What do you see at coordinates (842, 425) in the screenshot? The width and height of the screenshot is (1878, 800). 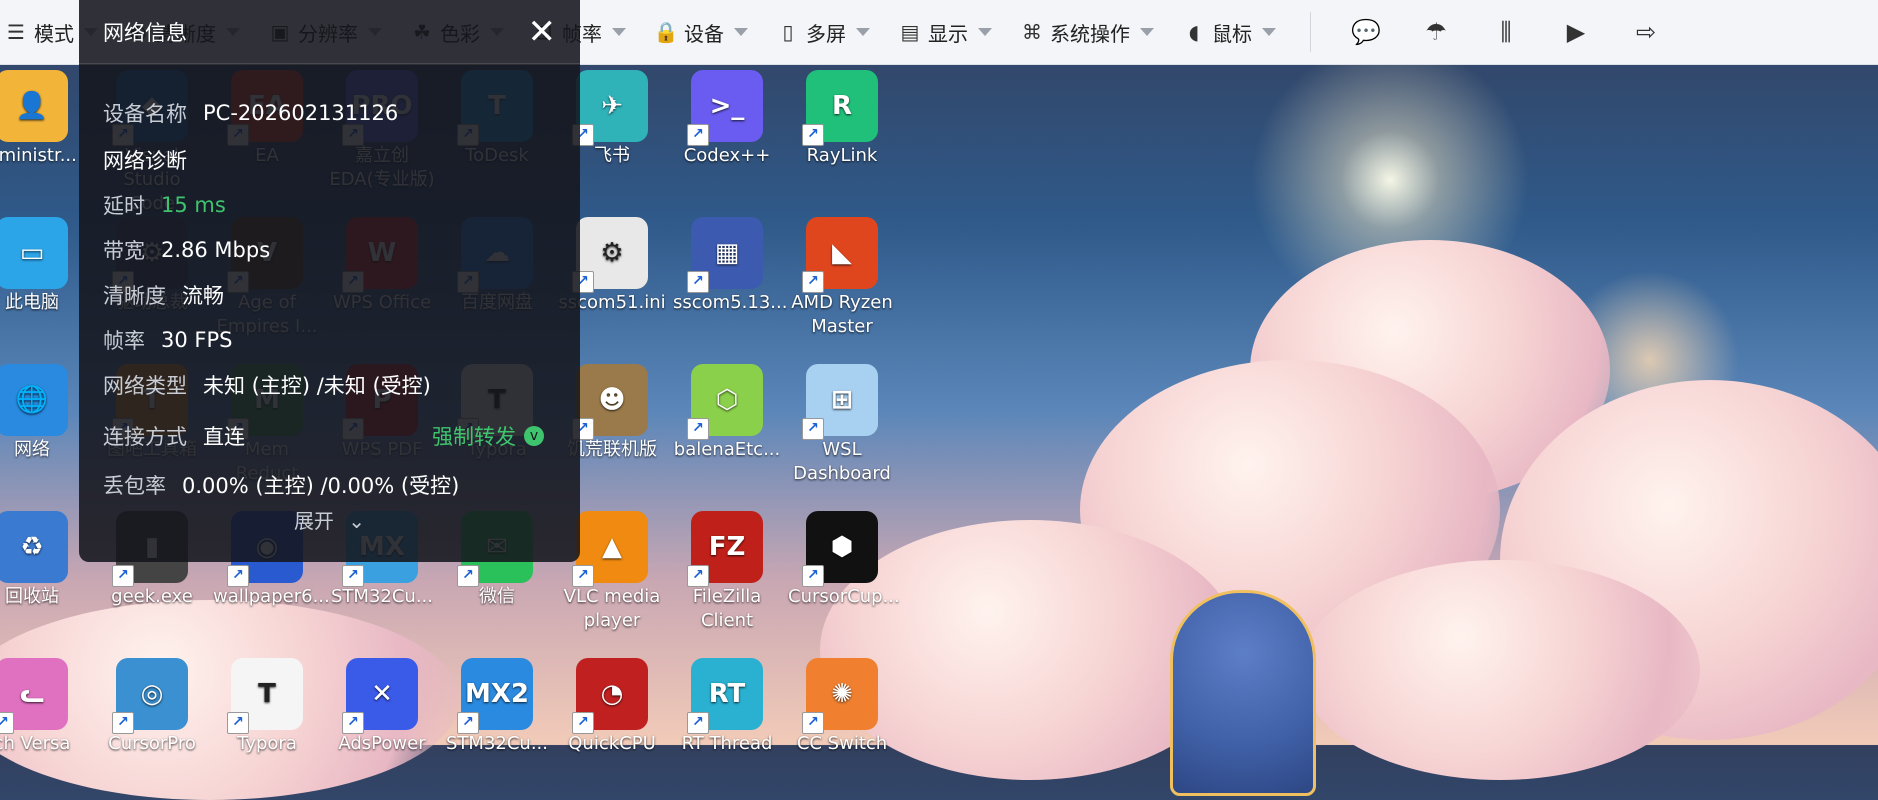 I see `desktop-icon: ⊞ ↗ WSL Dashboard` at bounding box center [842, 425].